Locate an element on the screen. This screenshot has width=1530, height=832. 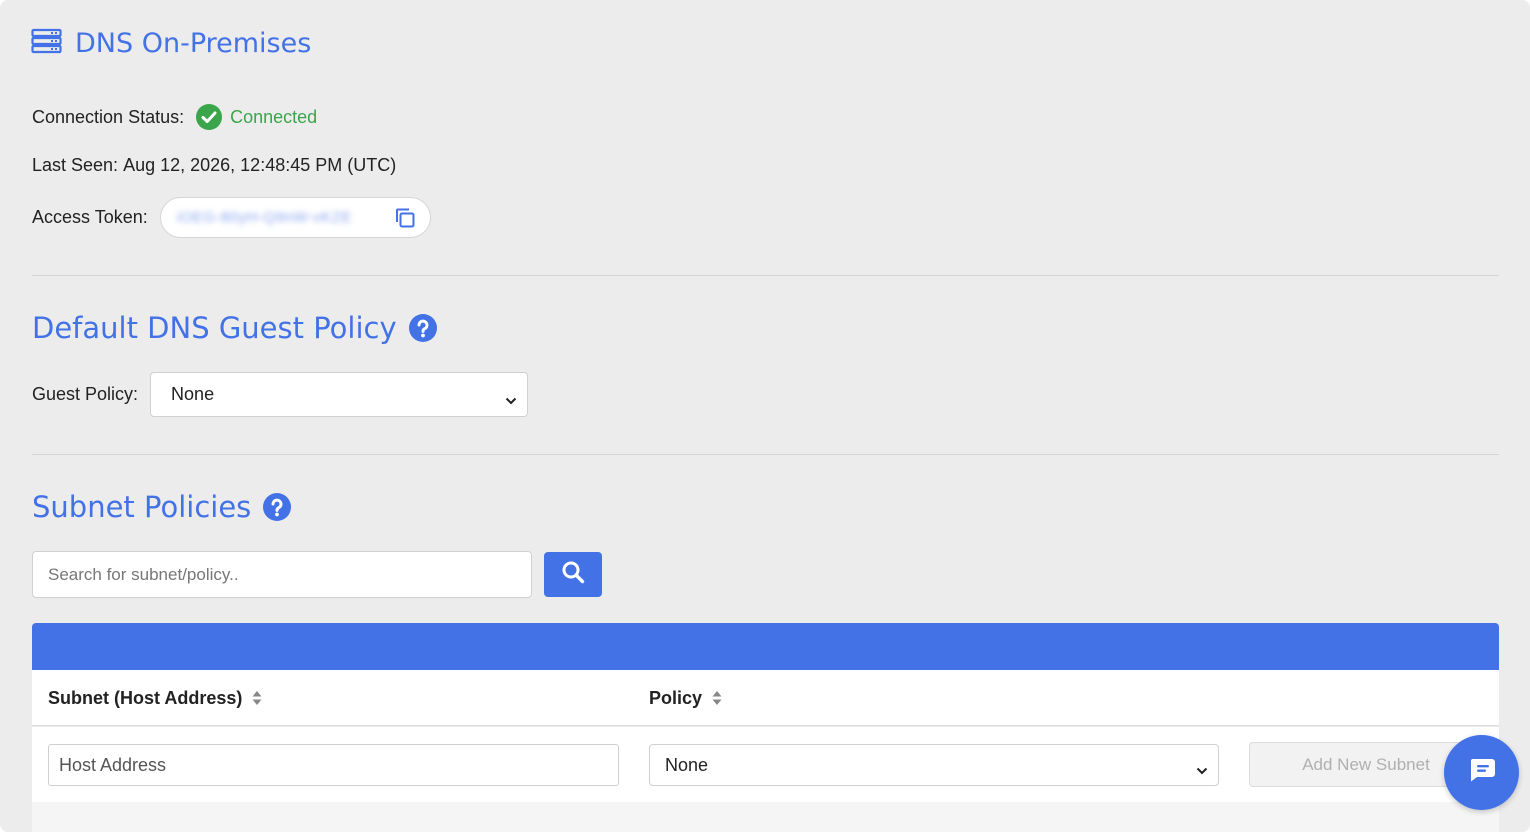
last-seen-label: Last Seen: is located at coordinates (75, 165).